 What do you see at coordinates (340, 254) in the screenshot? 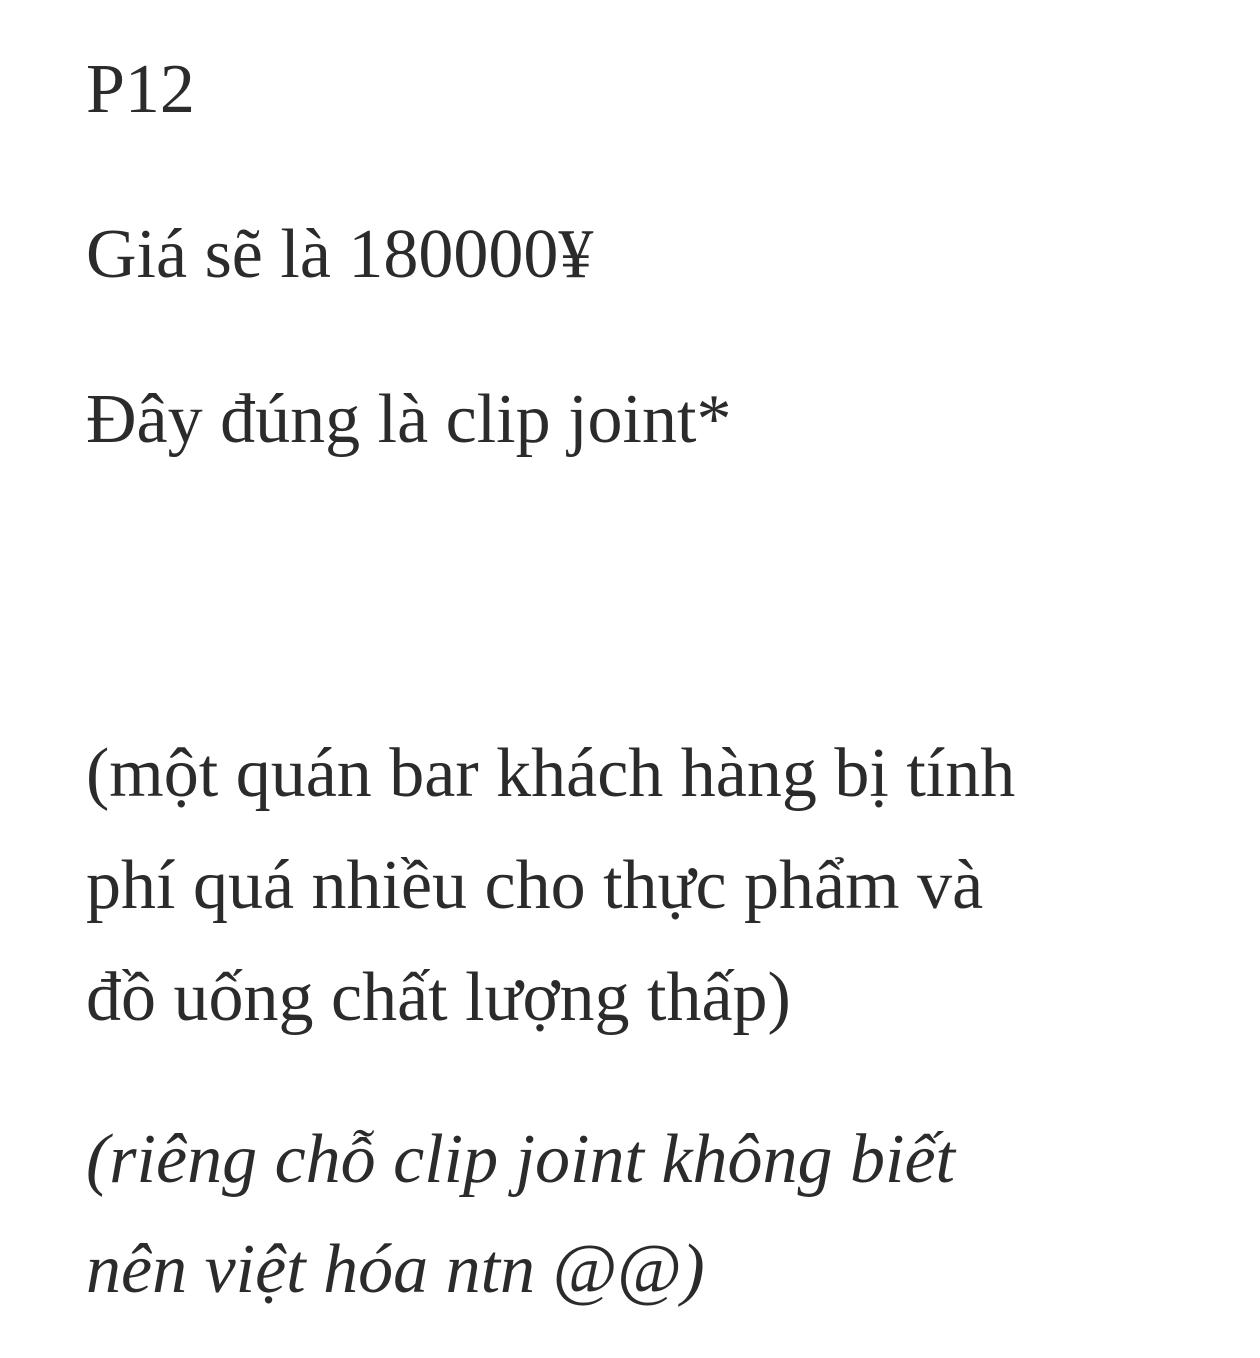
I see `price-line: Giá sẽ là 180000¥` at bounding box center [340, 254].